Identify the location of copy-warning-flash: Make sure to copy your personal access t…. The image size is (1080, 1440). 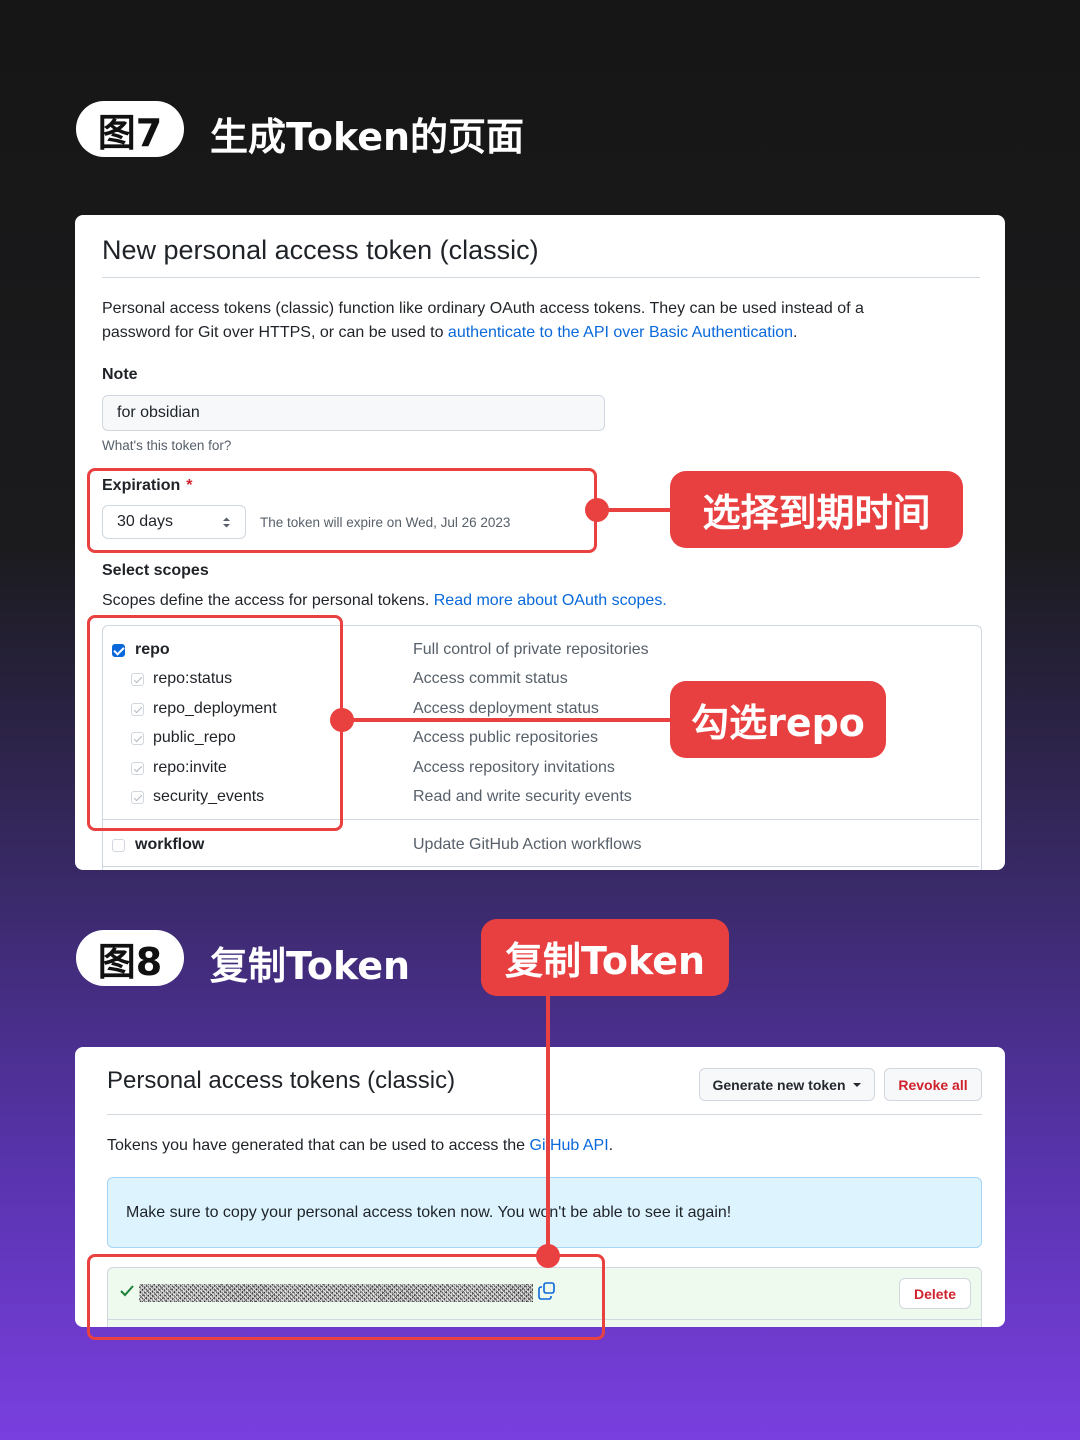
(544, 1212).